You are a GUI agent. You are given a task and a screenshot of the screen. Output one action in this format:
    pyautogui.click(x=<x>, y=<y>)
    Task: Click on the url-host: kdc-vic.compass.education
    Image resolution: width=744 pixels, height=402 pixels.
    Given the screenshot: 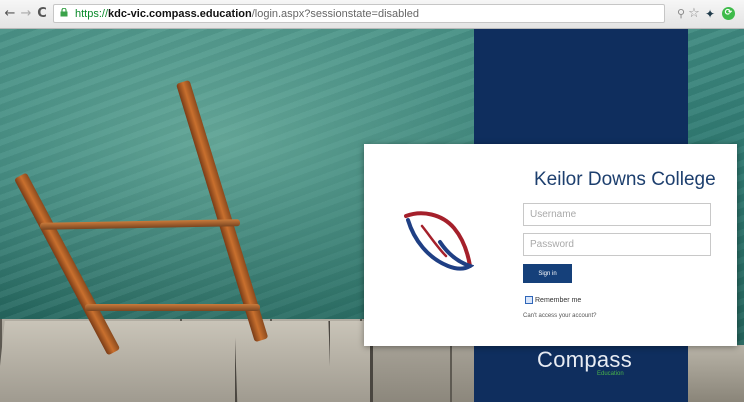 What is the action you would take?
    pyautogui.click(x=180, y=14)
    